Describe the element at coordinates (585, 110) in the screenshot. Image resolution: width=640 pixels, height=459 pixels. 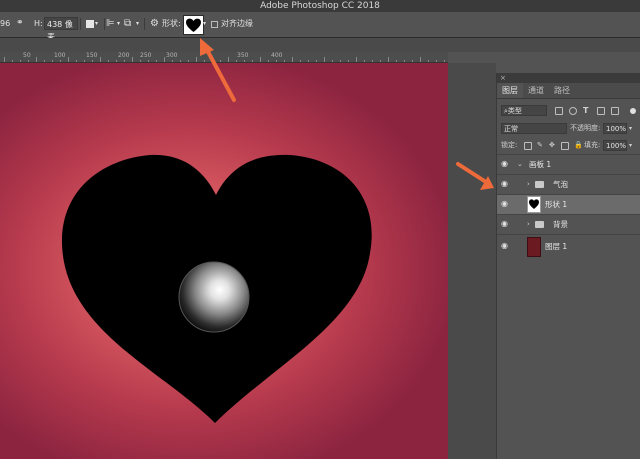
I see `filter-type-icon: T` at that location.